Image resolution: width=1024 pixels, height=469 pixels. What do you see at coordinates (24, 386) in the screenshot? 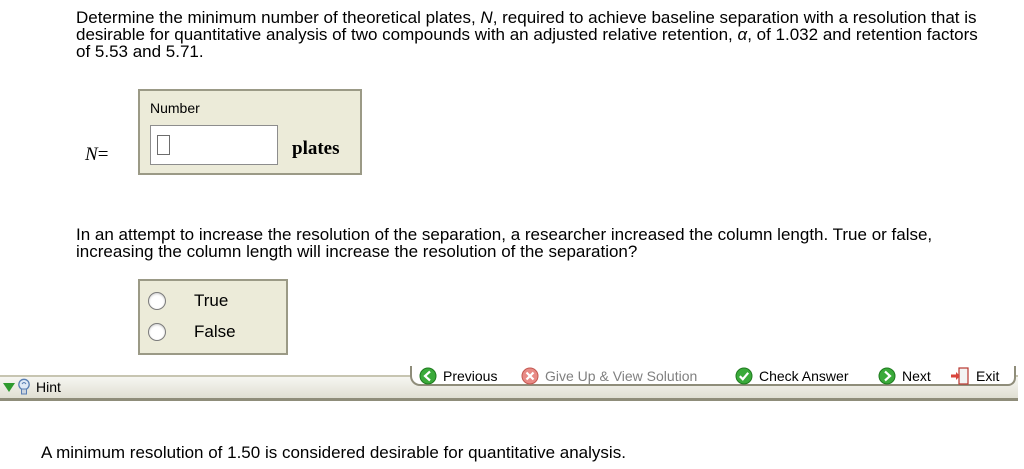
I see `lightbulb-icon` at bounding box center [24, 386].